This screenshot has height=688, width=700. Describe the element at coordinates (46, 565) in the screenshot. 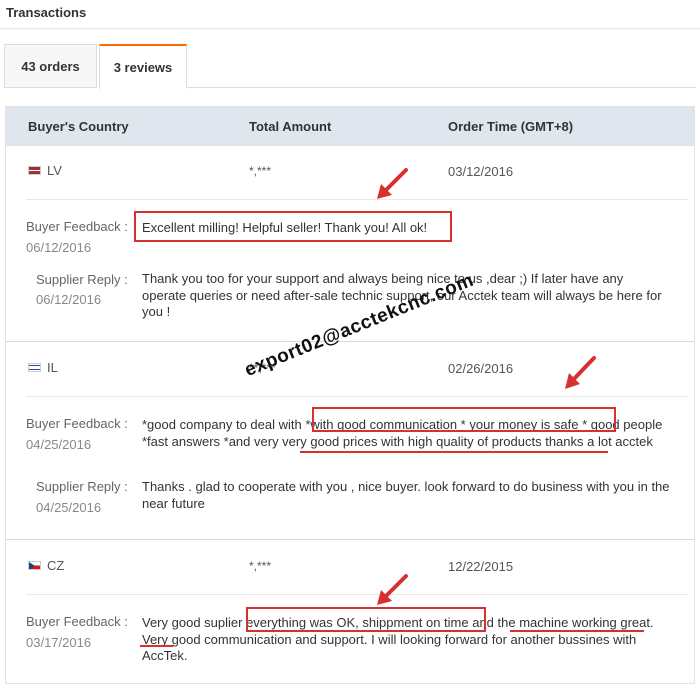

I see `country-cell: CZ` at that location.